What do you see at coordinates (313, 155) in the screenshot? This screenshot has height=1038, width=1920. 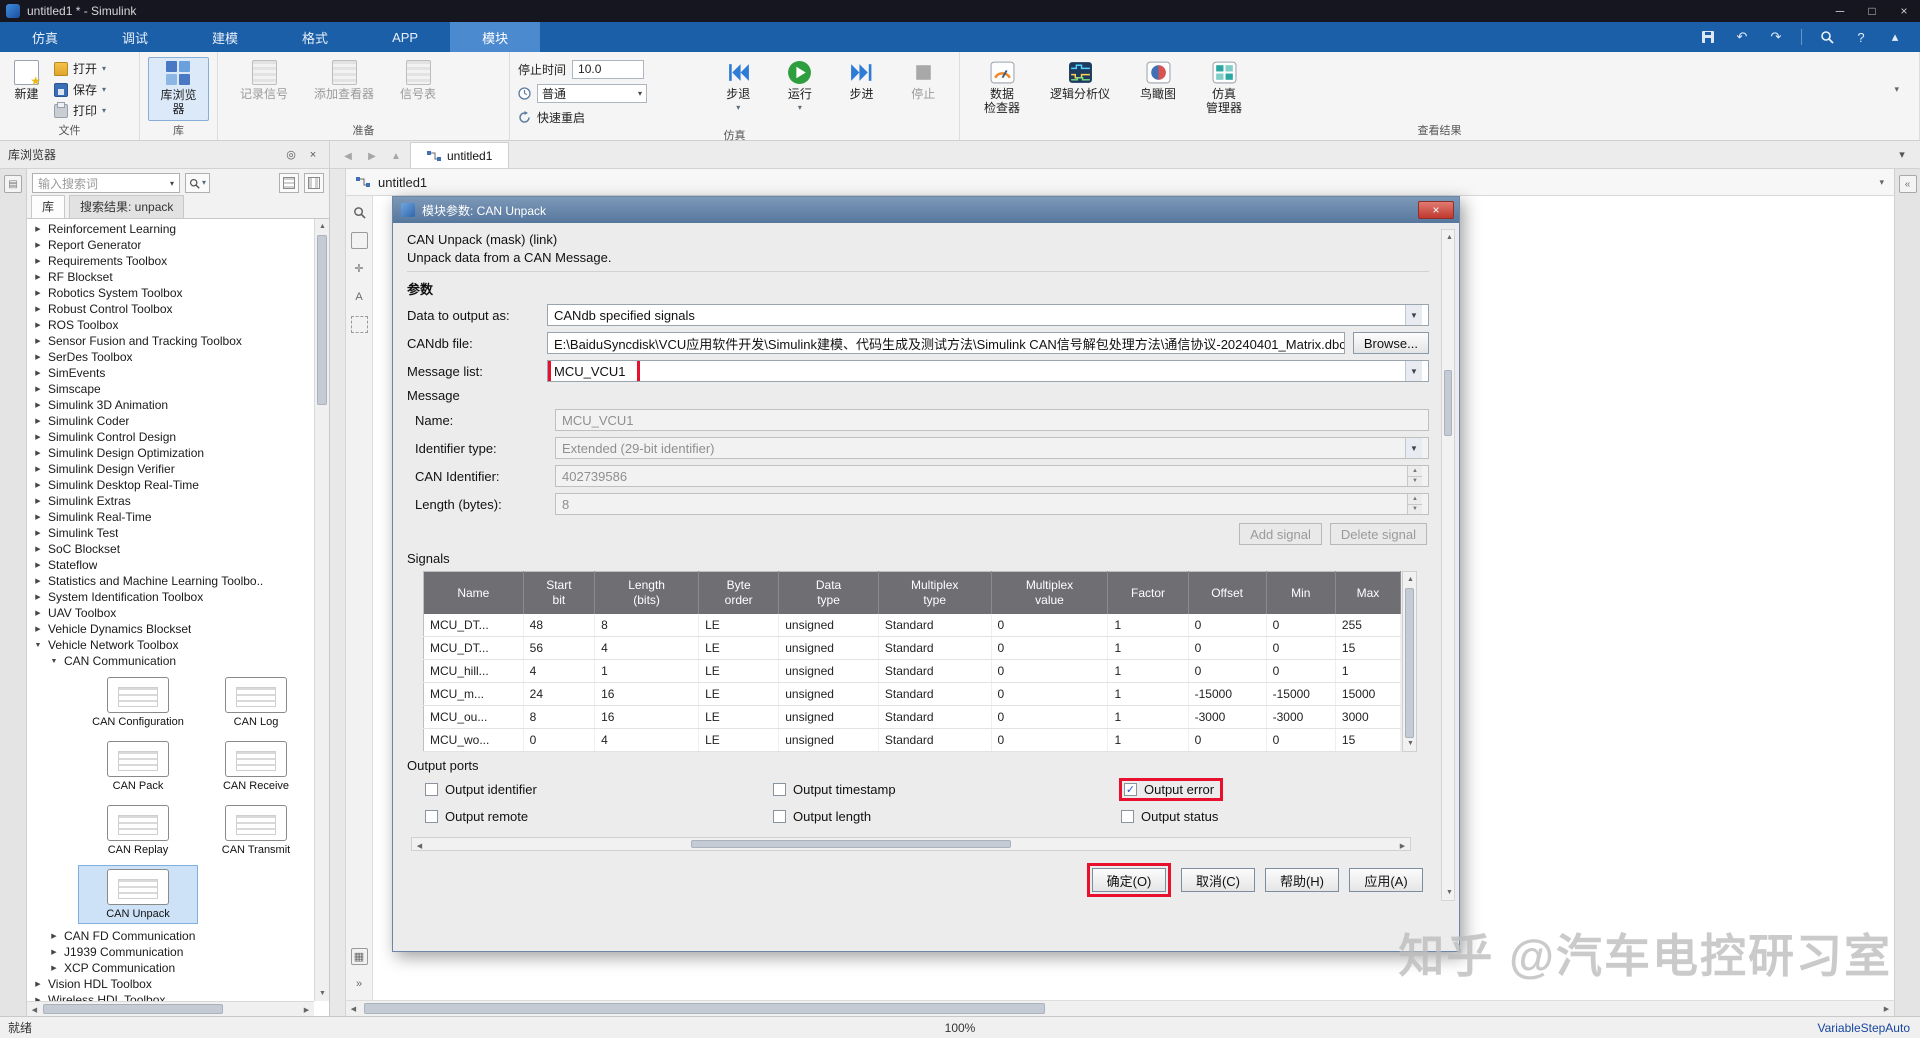 I see `close-panel-icon: ×` at bounding box center [313, 155].